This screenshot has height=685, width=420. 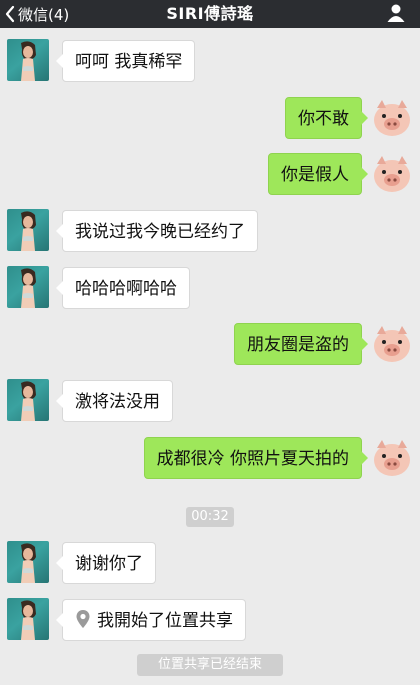 What do you see at coordinates (210, 61) in the screenshot?
I see `message-row-received: 呵呵 我真稀罕` at bounding box center [210, 61].